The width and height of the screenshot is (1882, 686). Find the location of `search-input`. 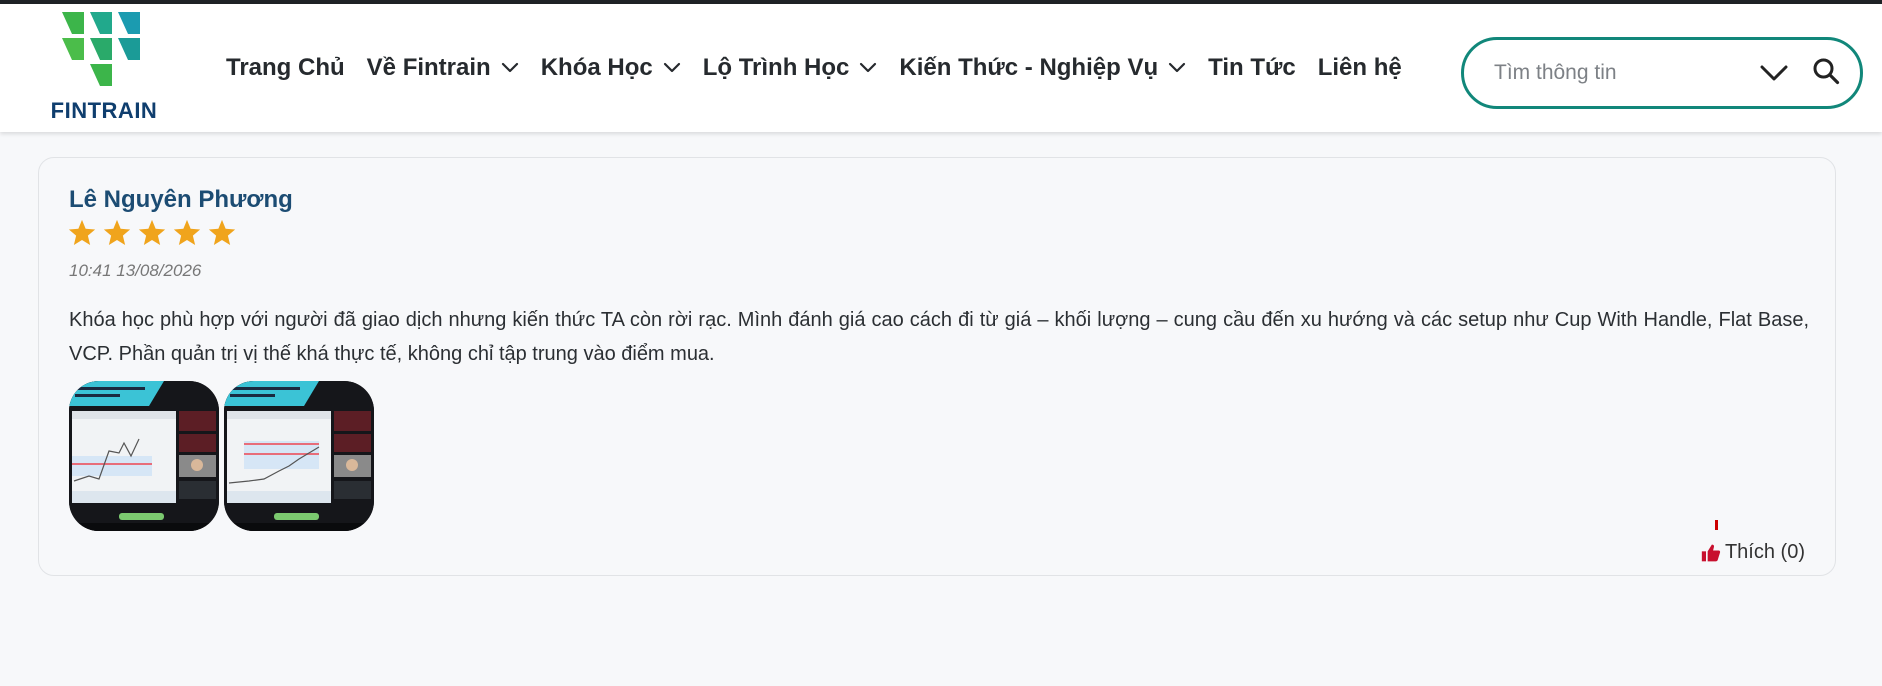

search-input is located at coordinates (1619, 73).